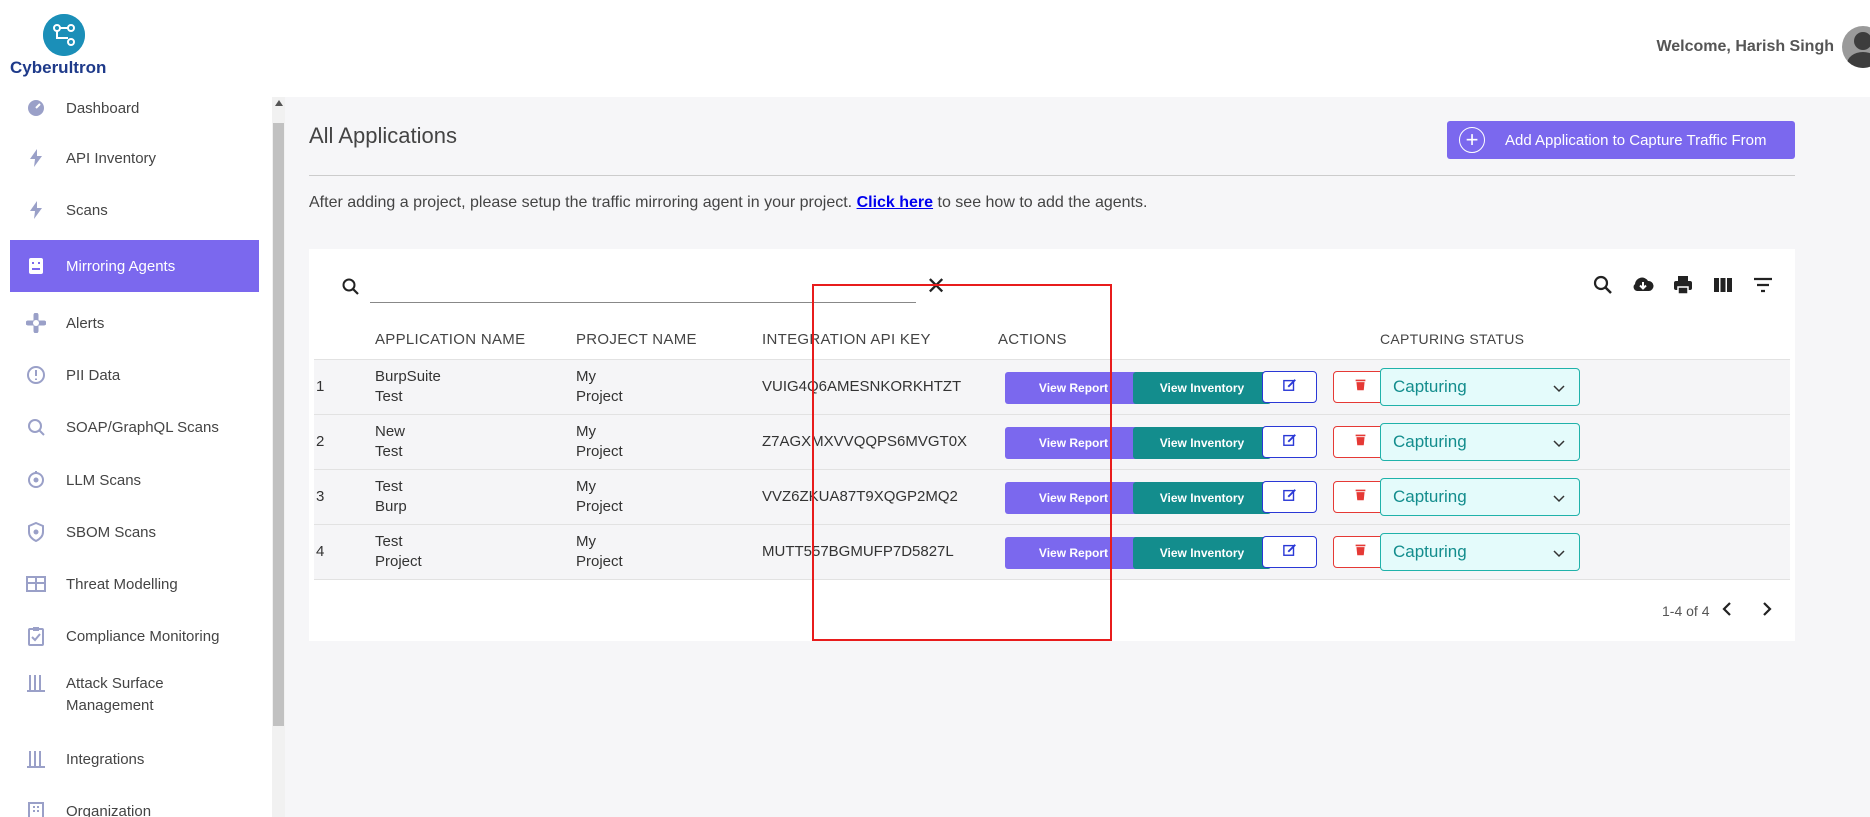 This screenshot has width=1870, height=817. What do you see at coordinates (134, 584) in the screenshot?
I see `sidebar-item-threat-modelling: Threat Modelling` at bounding box center [134, 584].